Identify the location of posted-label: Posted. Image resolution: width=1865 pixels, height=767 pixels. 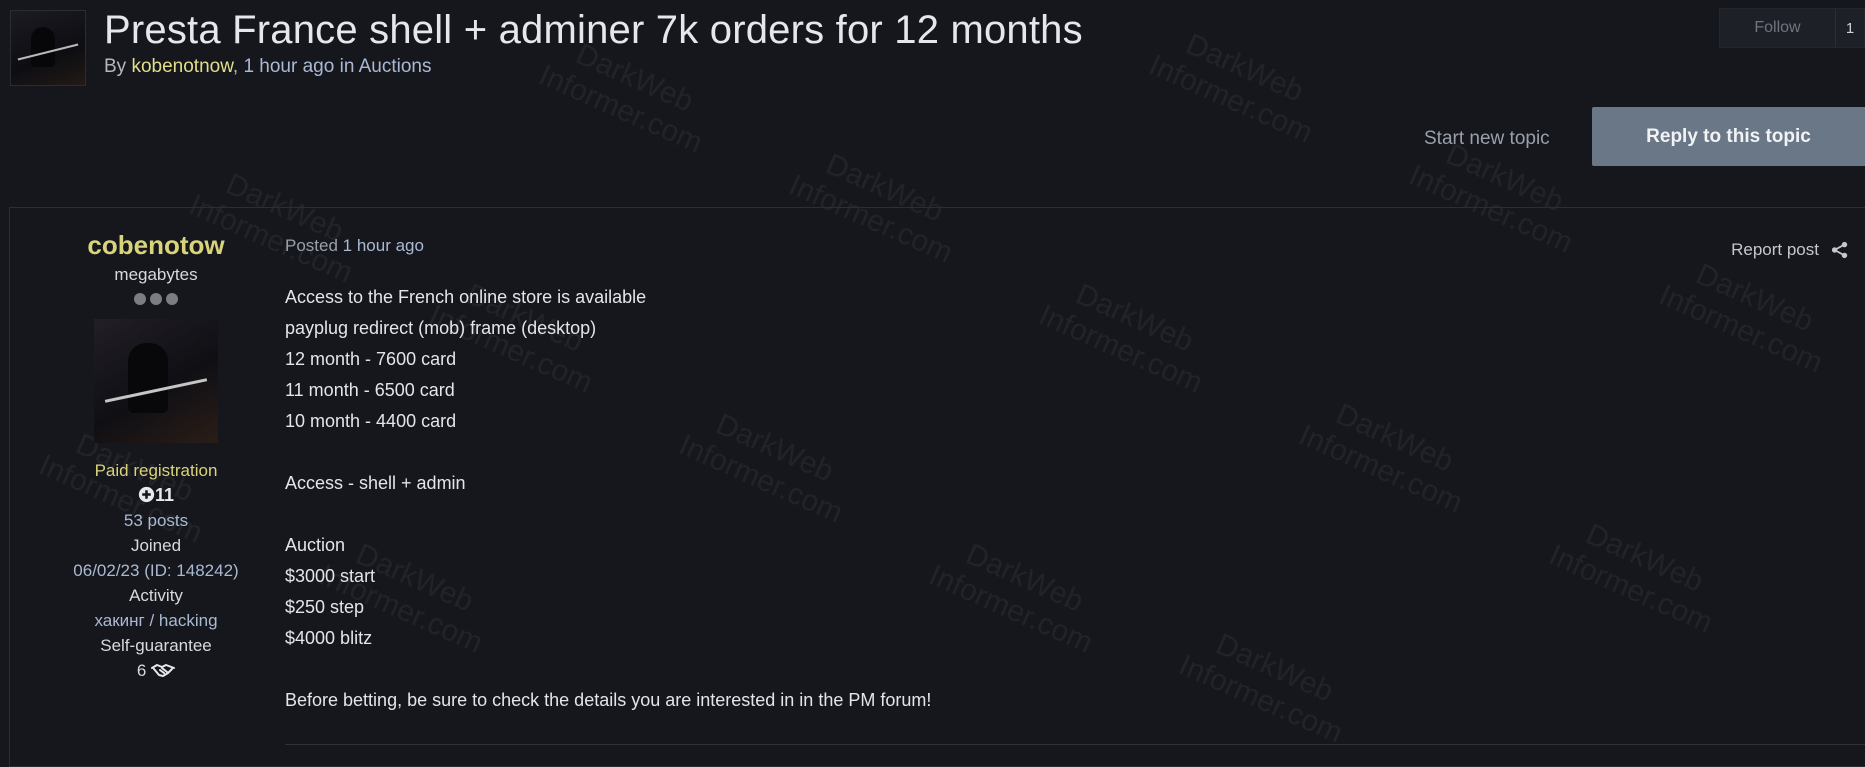
(311, 245).